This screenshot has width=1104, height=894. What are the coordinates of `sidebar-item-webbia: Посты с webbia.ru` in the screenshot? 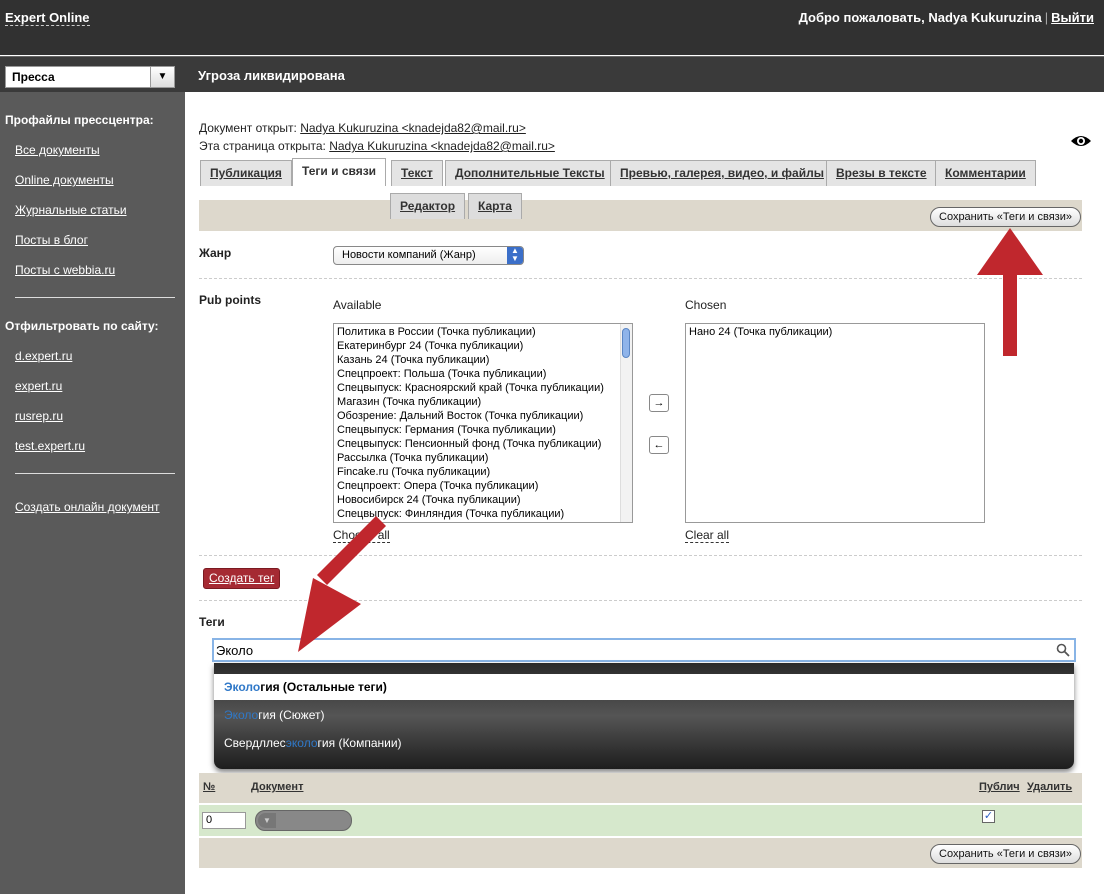 It's located at (65, 270).